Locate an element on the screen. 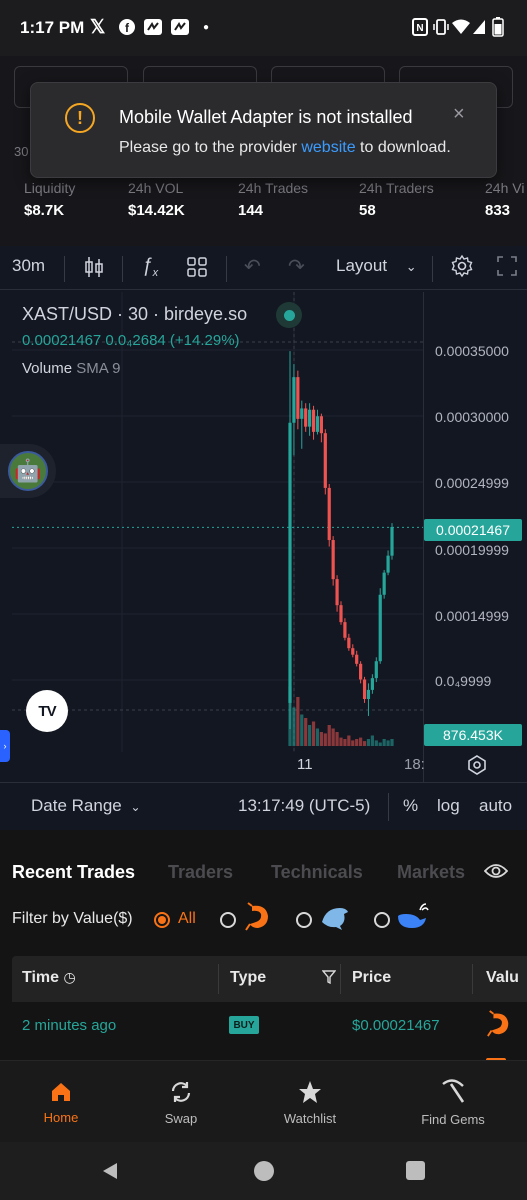 The height and width of the screenshot is (1200, 527). tab-technicals: Technicals is located at coordinates (317, 872).